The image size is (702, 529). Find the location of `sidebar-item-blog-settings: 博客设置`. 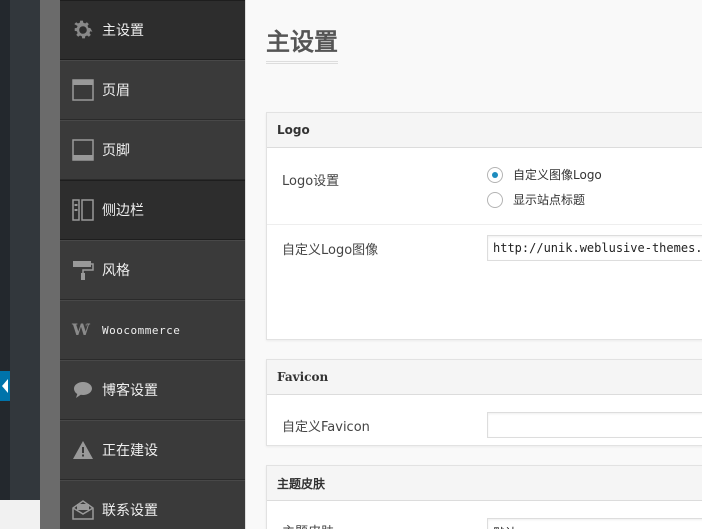

sidebar-item-blog-settings: 博客设置 is located at coordinates (152, 390).